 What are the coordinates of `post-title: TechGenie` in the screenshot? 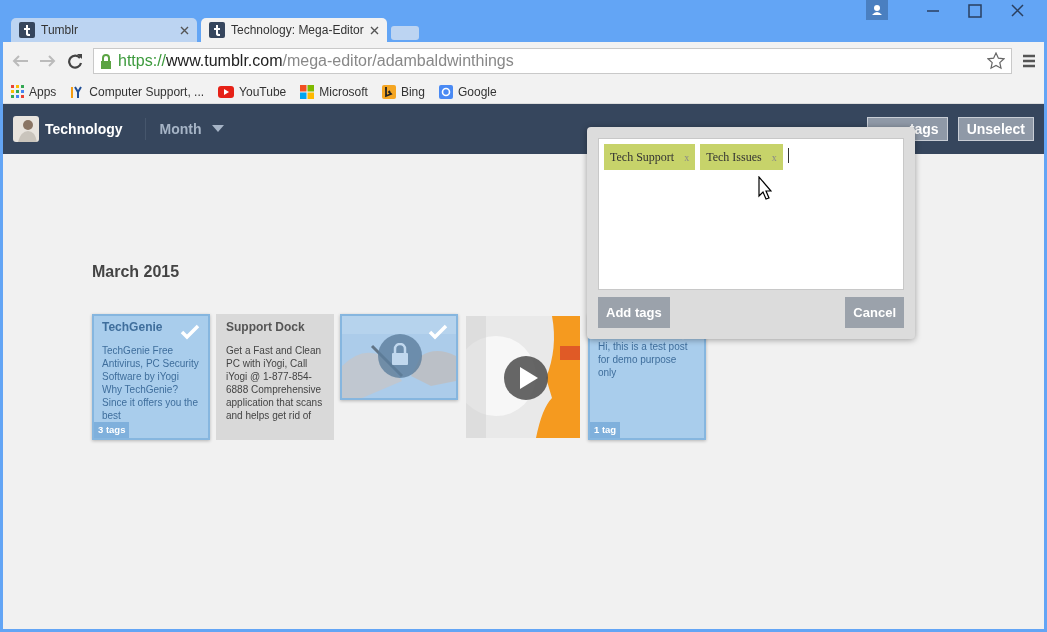 It's located at (132, 327).